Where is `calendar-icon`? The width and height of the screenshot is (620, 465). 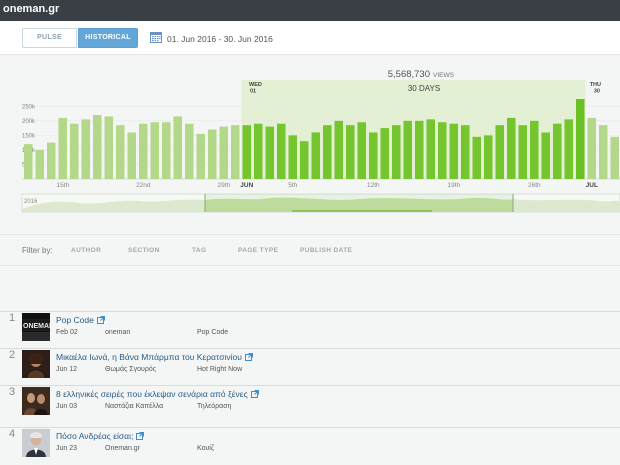
calendar-icon is located at coordinates (156, 37).